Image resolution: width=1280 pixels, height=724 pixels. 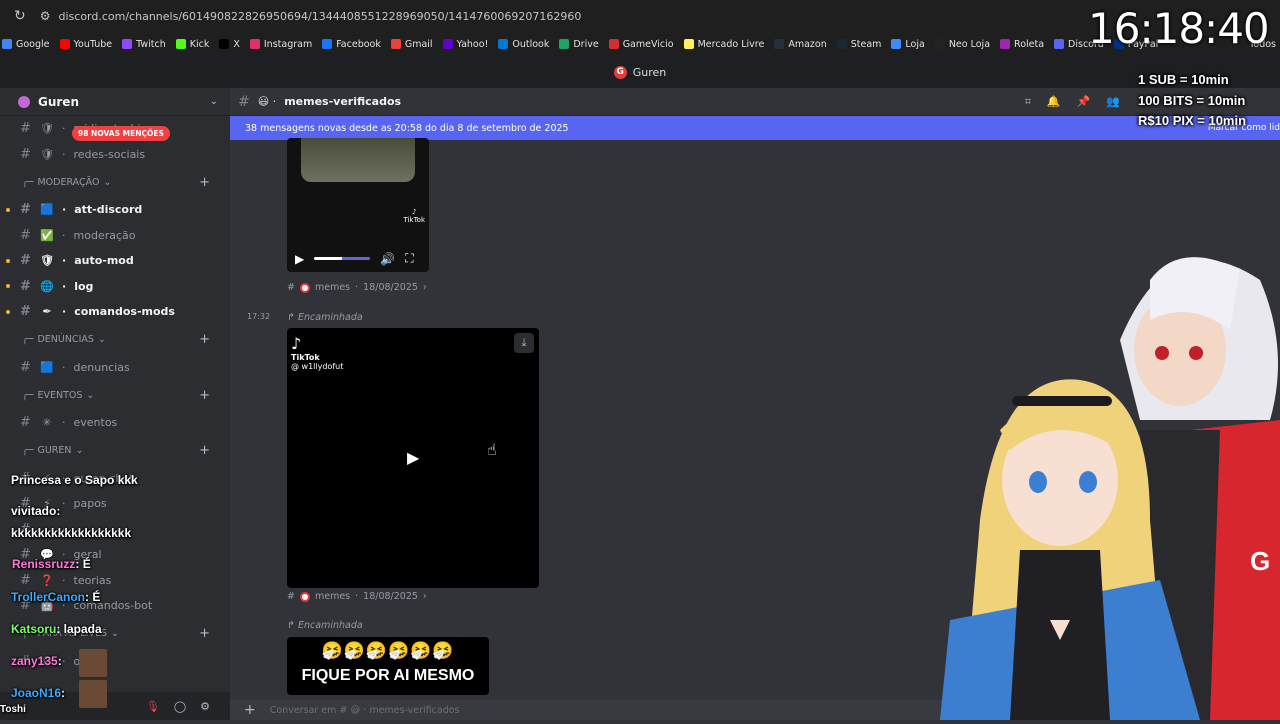 I want to click on bookmark-4: X, so click(x=229, y=44).